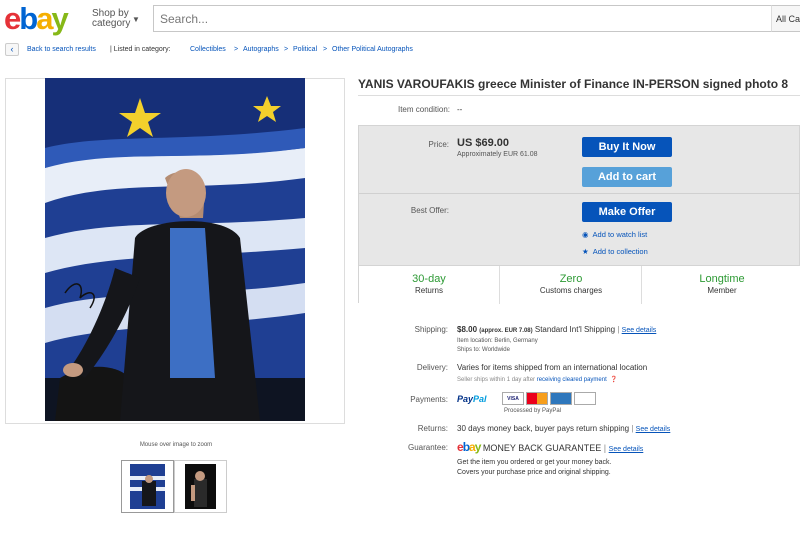 The width and height of the screenshot is (800, 545). Describe the element at coordinates (579, 193) in the screenshot. I see `buybox-divider` at that location.